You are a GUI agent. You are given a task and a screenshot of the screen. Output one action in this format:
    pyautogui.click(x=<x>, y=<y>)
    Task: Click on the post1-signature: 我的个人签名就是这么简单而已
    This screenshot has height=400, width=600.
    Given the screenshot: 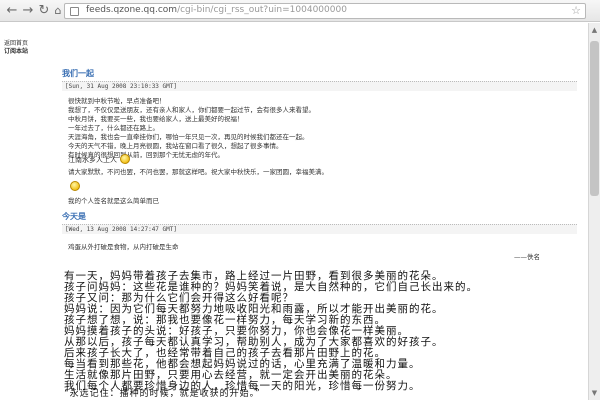 What is the action you would take?
    pyautogui.click(x=113, y=201)
    